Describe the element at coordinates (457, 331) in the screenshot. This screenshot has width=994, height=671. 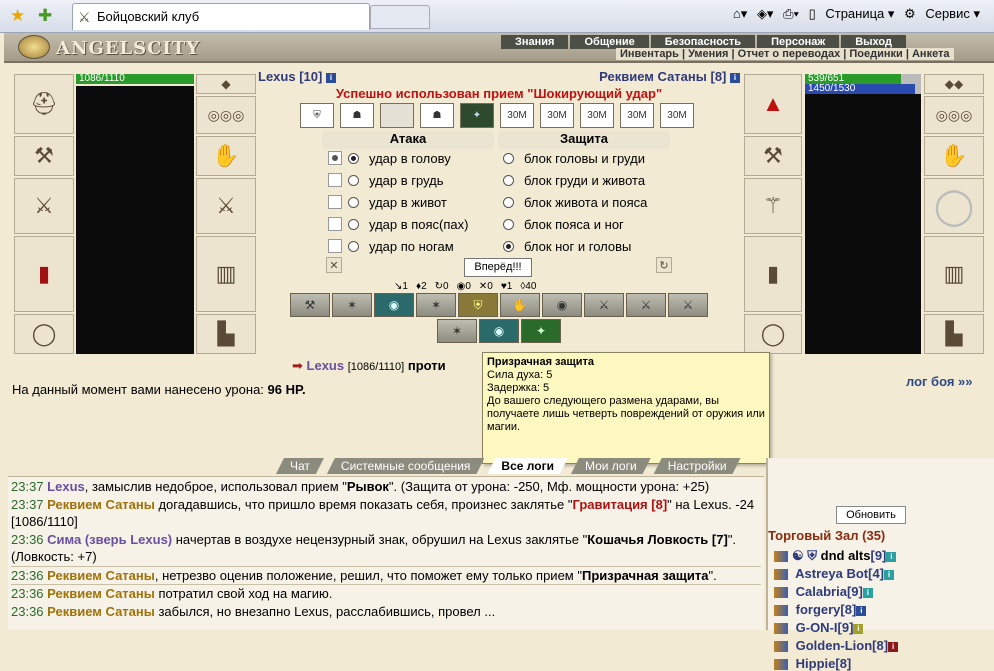
I see `skill-11: ✶` at that location.